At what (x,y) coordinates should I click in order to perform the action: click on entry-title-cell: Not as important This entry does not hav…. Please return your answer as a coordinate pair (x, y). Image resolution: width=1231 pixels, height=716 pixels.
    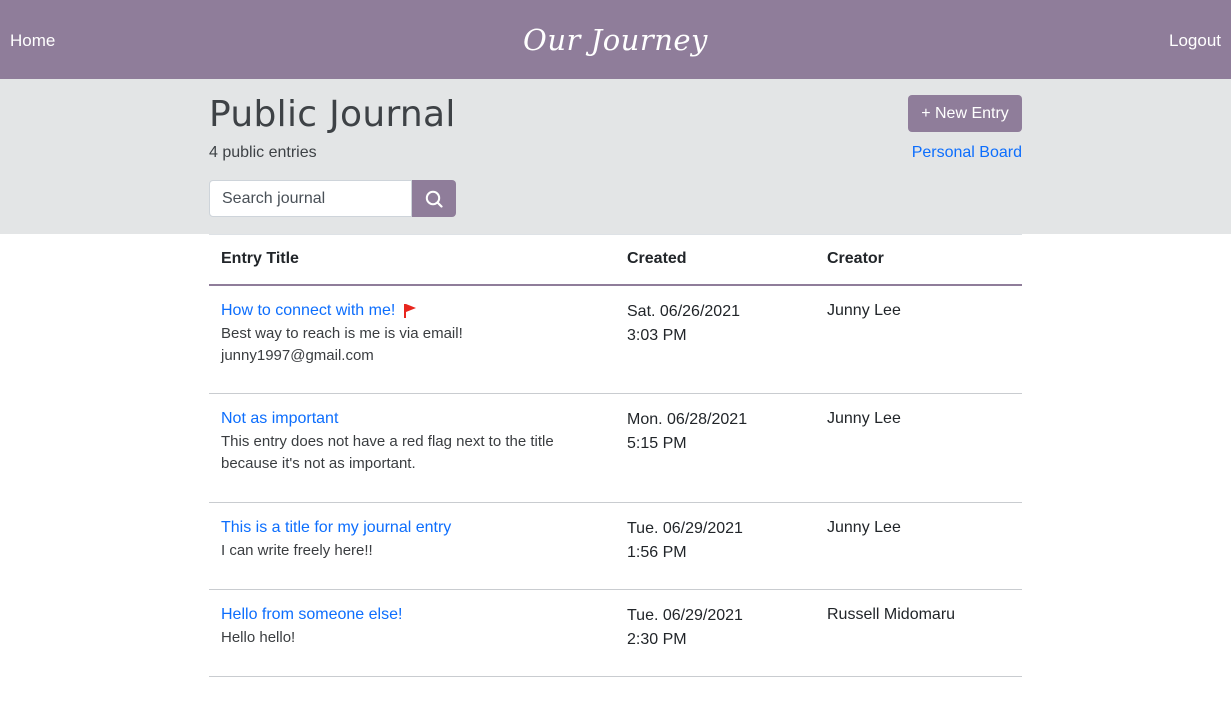
    Looking at the image, I should click on (412, 448).